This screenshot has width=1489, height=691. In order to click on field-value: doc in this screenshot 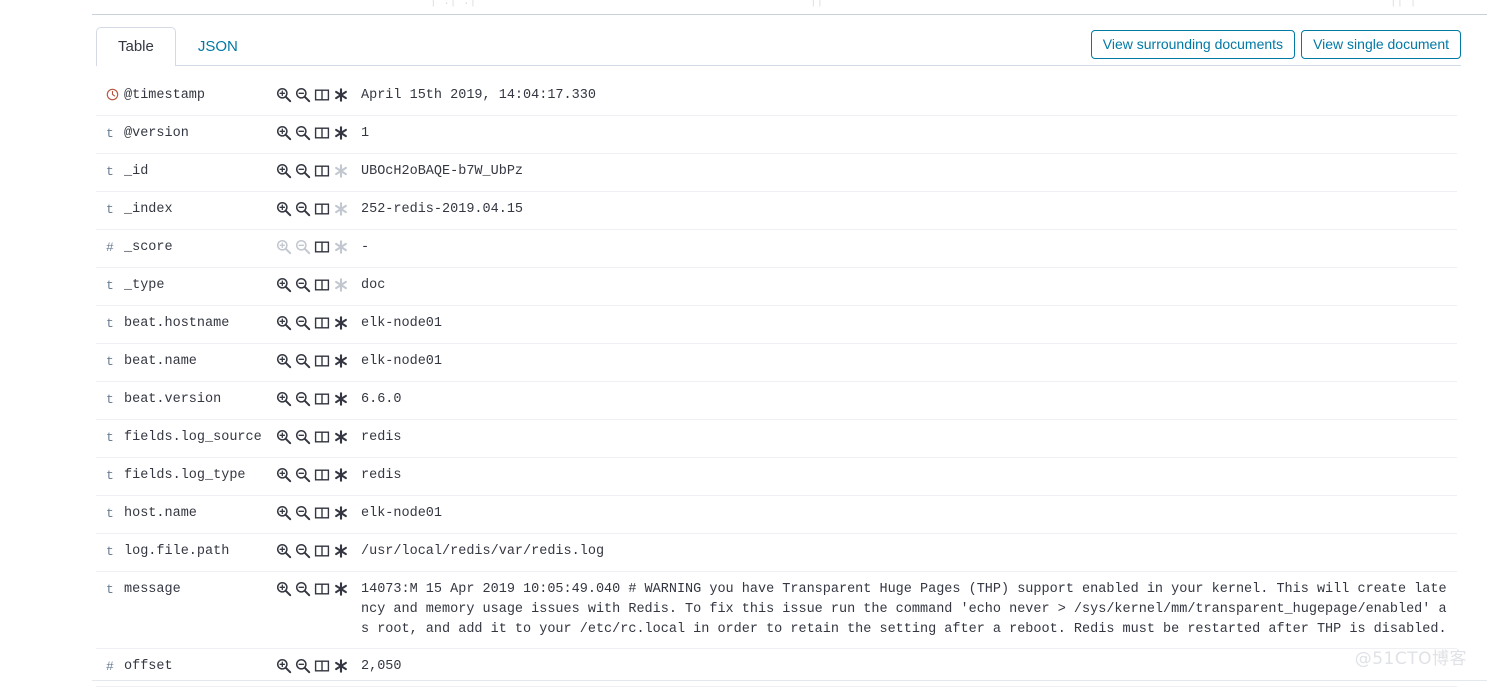, I will do `click(373, 285)`.